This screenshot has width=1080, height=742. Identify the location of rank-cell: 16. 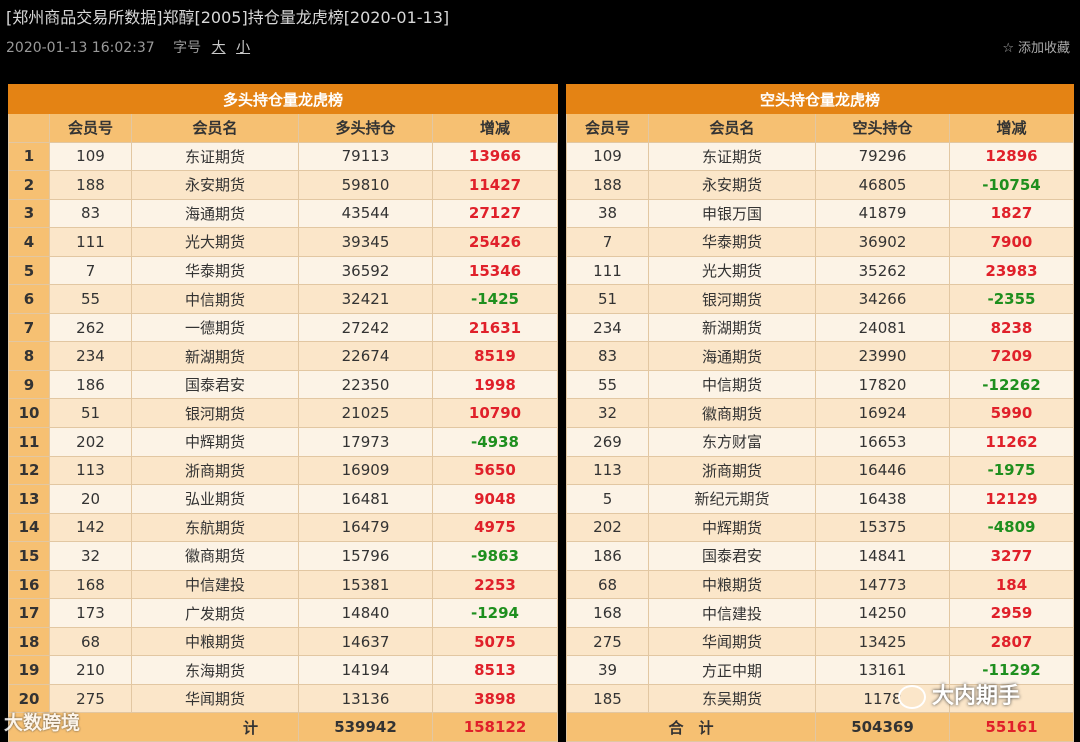
(29, 584).